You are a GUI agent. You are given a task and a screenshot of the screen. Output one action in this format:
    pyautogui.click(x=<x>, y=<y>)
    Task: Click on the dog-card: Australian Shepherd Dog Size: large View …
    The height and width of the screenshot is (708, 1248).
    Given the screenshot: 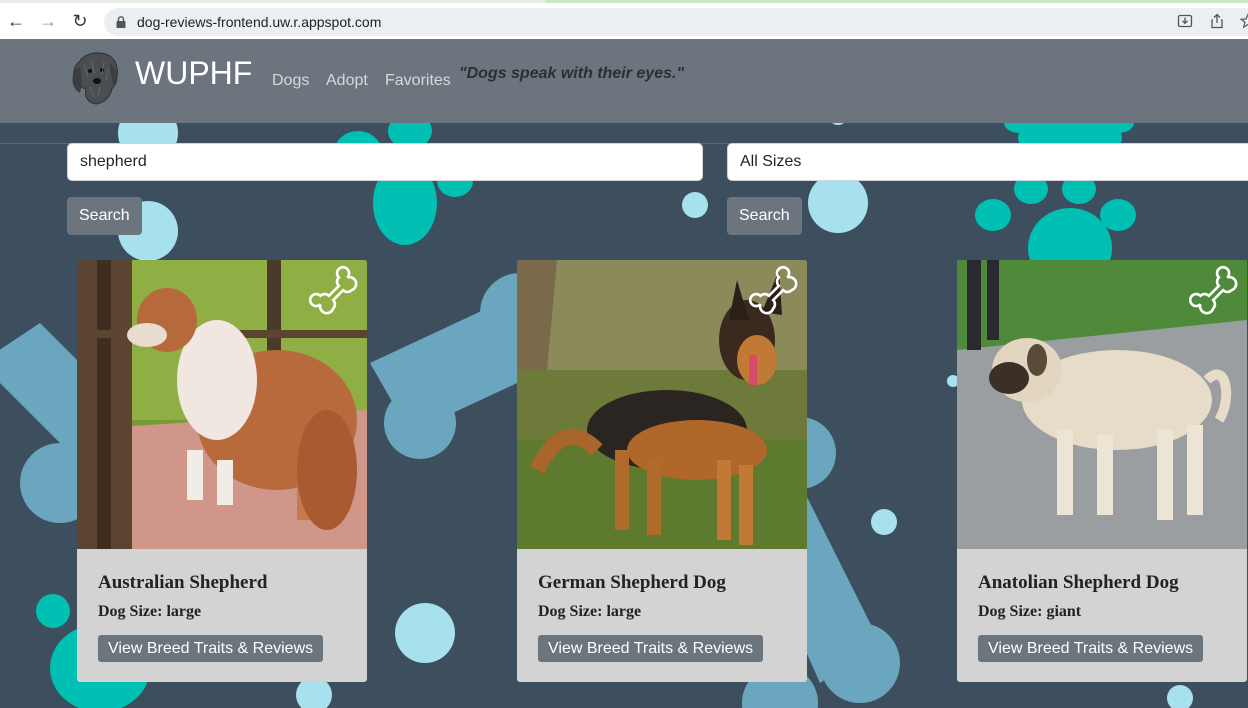 What is the action you would take?
    pyautogui.click(x=222, y=471)
    